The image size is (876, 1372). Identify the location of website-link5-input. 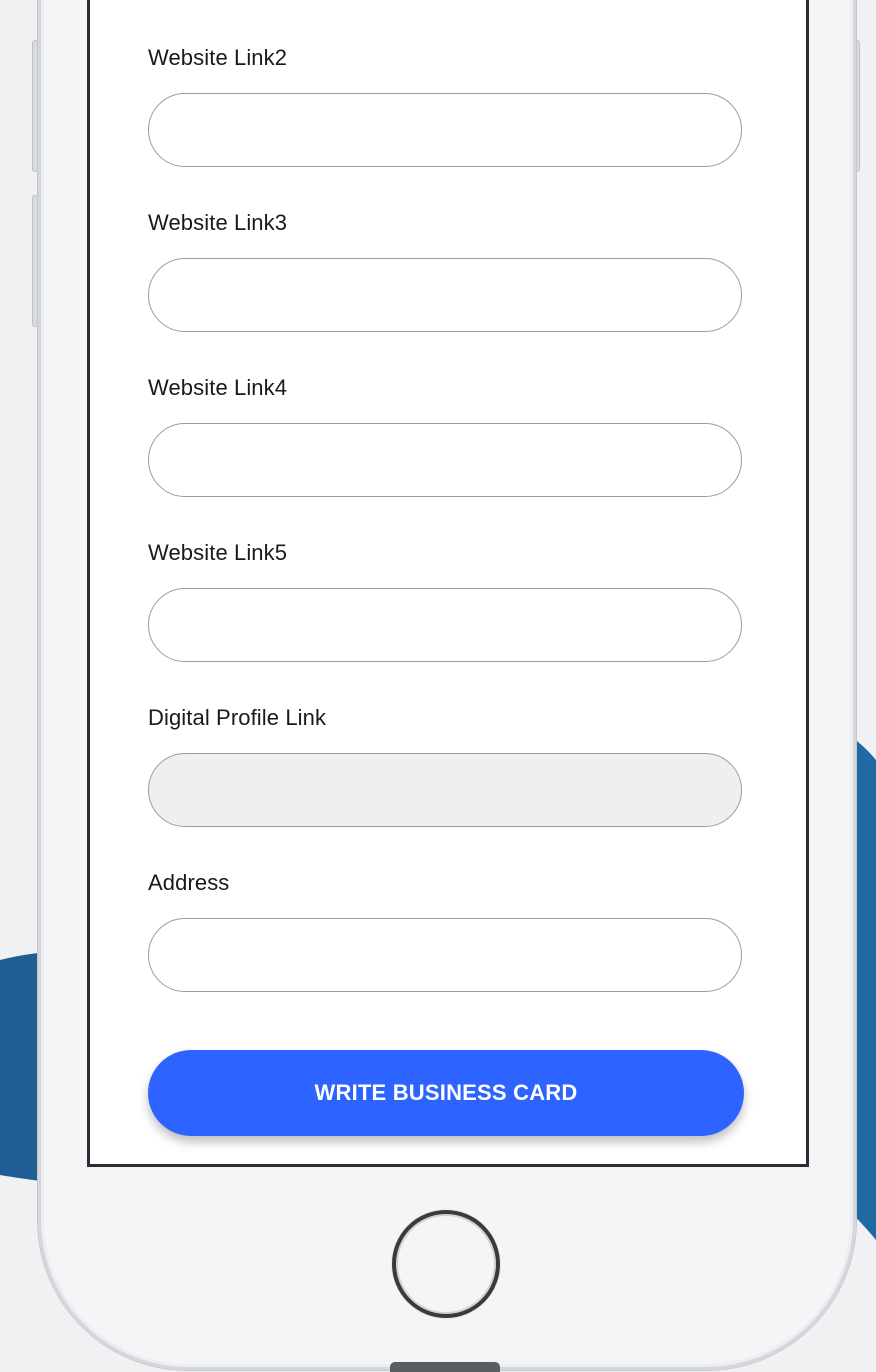
(445, 625).